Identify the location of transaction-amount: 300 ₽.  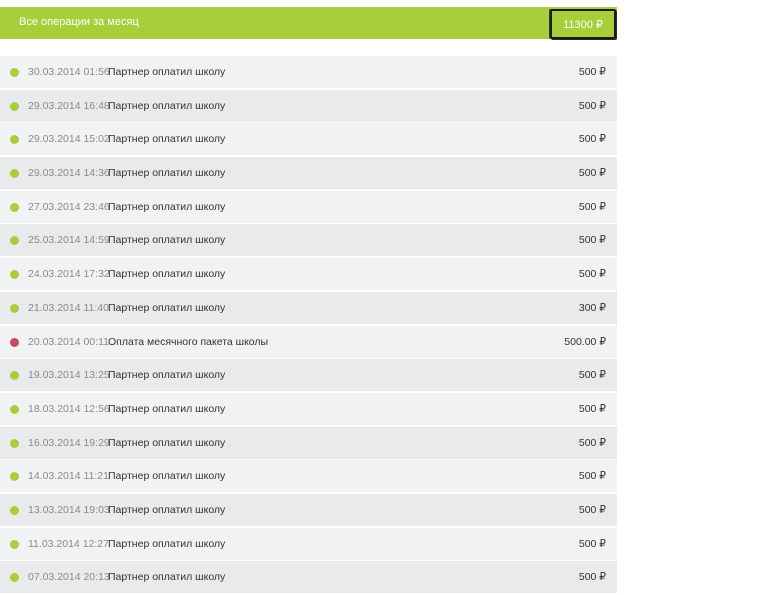
(592, 307).